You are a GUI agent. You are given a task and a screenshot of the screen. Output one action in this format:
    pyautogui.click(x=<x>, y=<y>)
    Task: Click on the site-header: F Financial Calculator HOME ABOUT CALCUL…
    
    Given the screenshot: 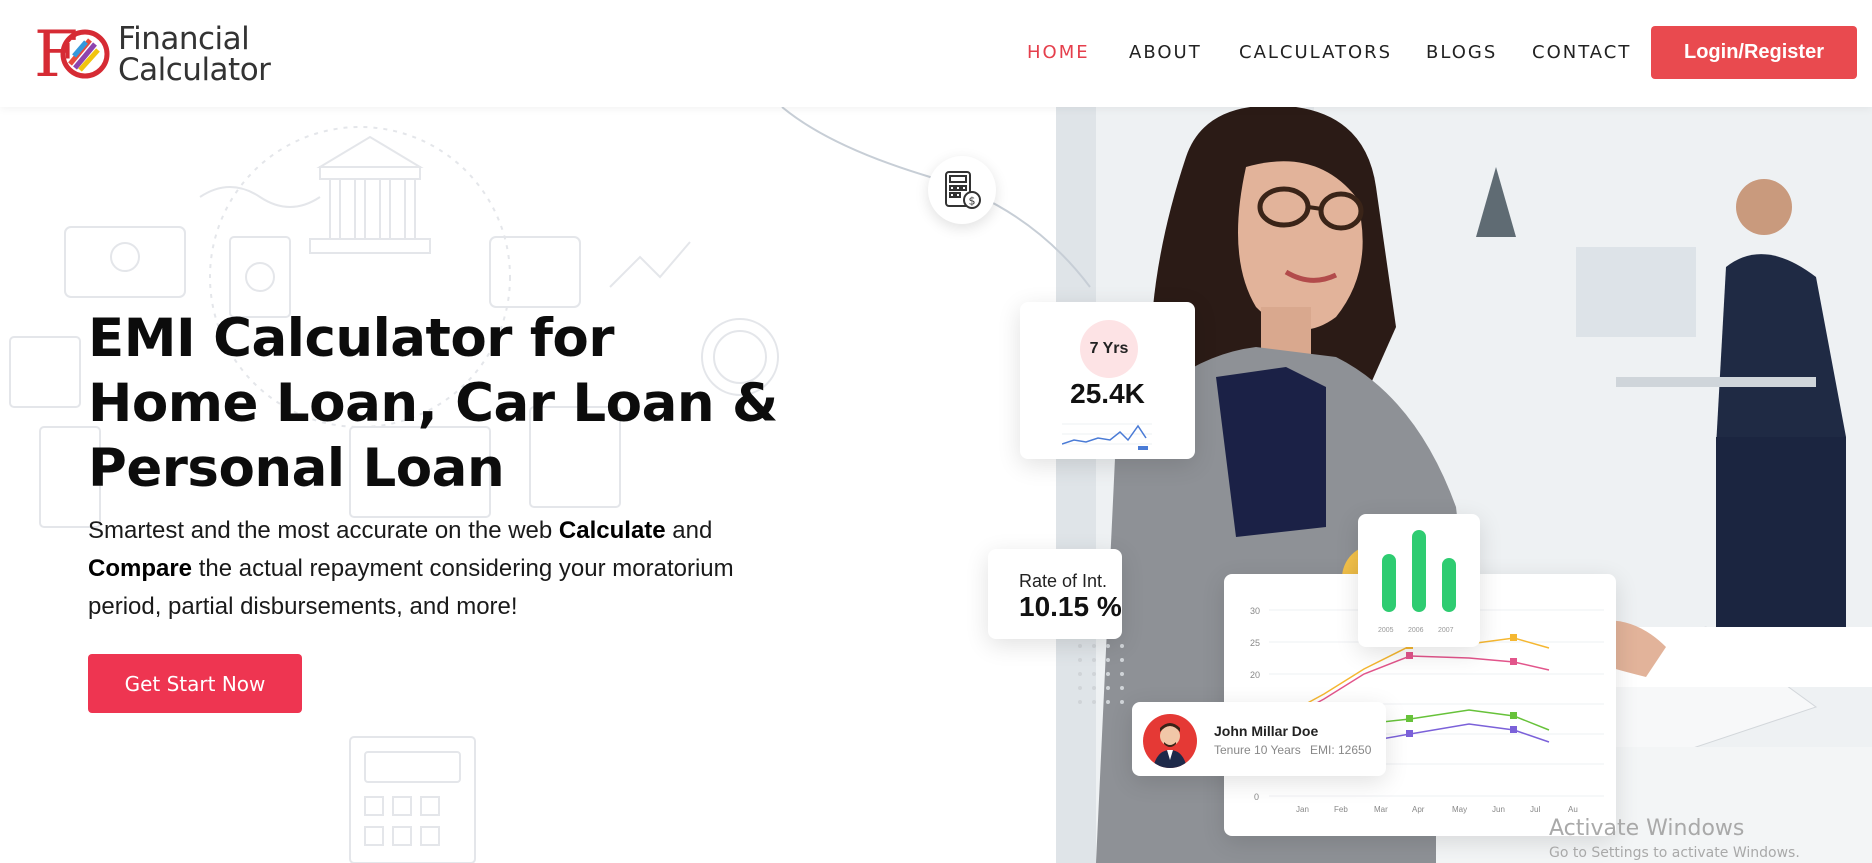 What is the action you would take?
    pyautogui.click(x=936, y=53)
    